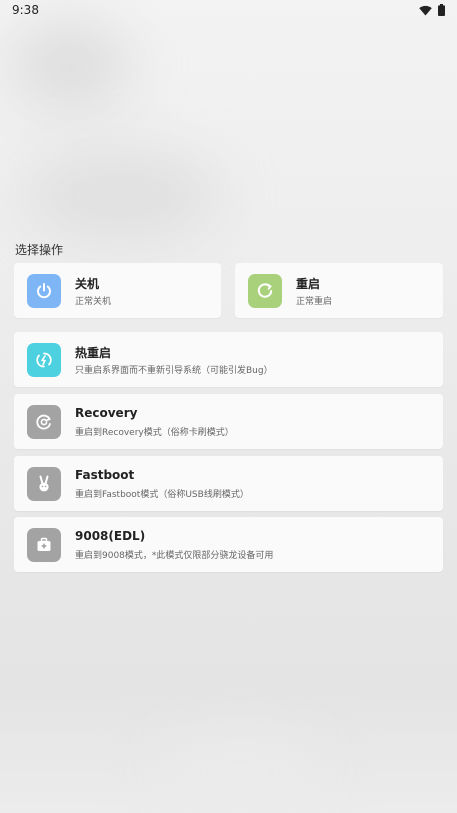 This screenshot has width=457, height=813. What do you see at coordinates (174, 556) in the screenshot?
I see `edl-subtitle: 重启到9008模式，*此模式仅限部分骁龙设备可用` at bounding box center [174, 556].